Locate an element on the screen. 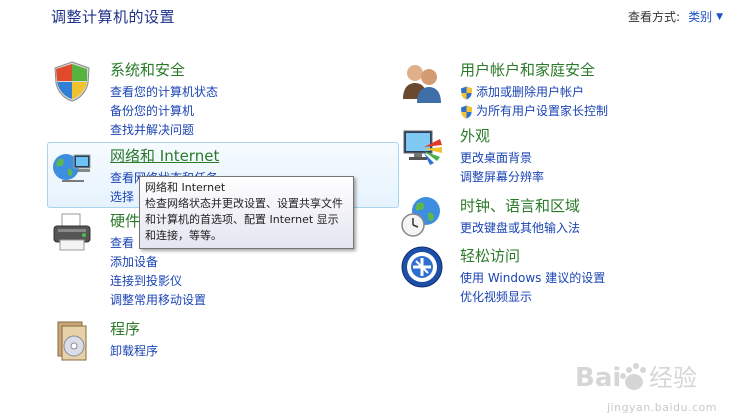 The height and width of the screenshot is (418, 737). globe-clock-icon is located at coordinates (422, 217).